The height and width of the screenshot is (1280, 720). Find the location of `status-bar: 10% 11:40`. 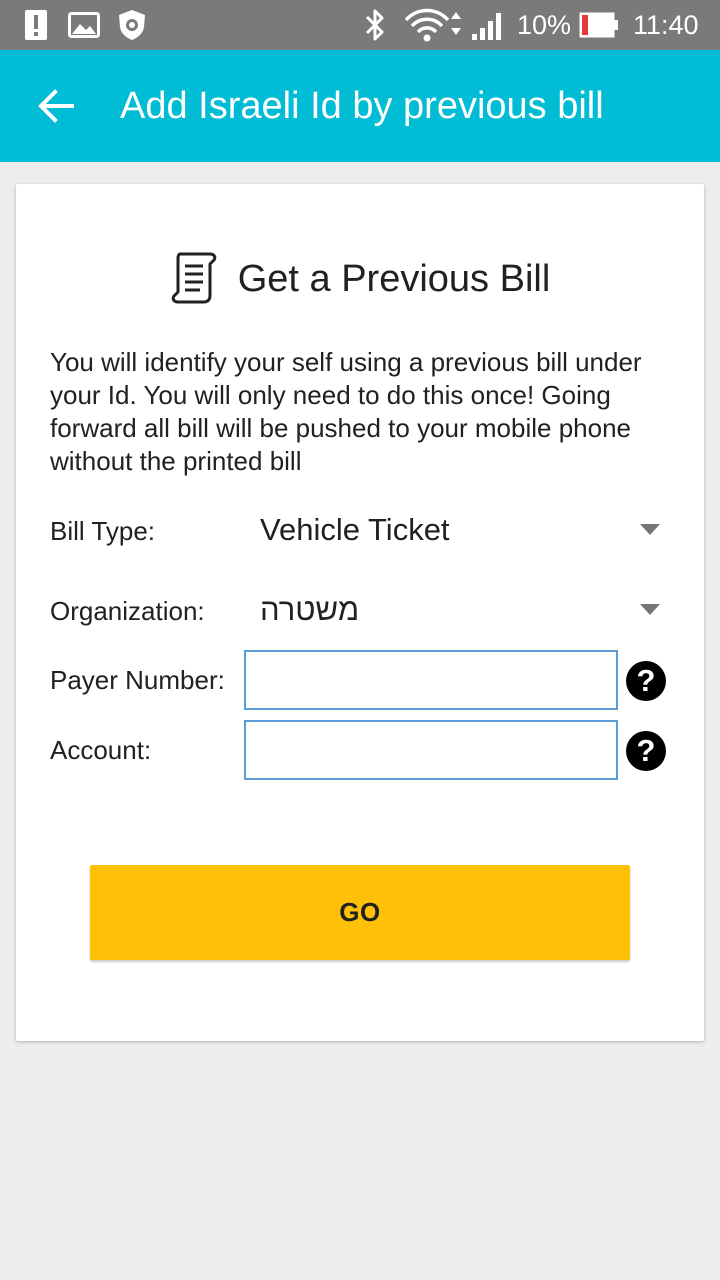

status-bar: 10% 11:40 is located at coordinates (360, 25).